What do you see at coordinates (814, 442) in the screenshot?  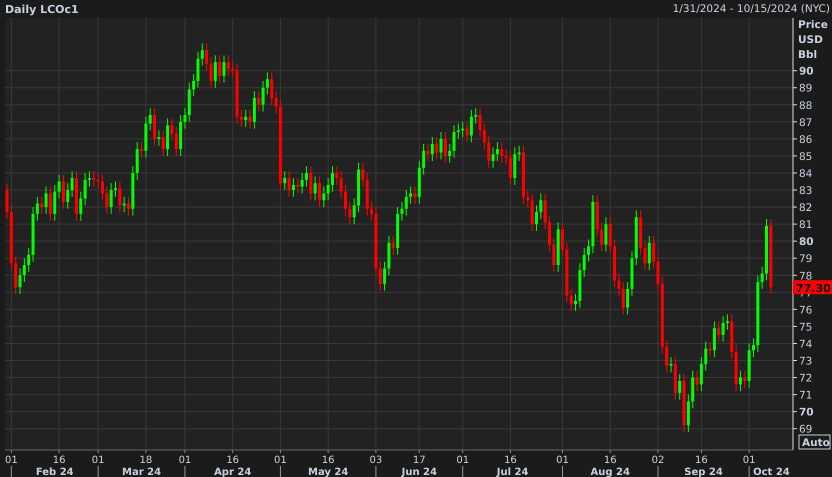 I see `auto-button: Auto` at bounding box center [814, 442].